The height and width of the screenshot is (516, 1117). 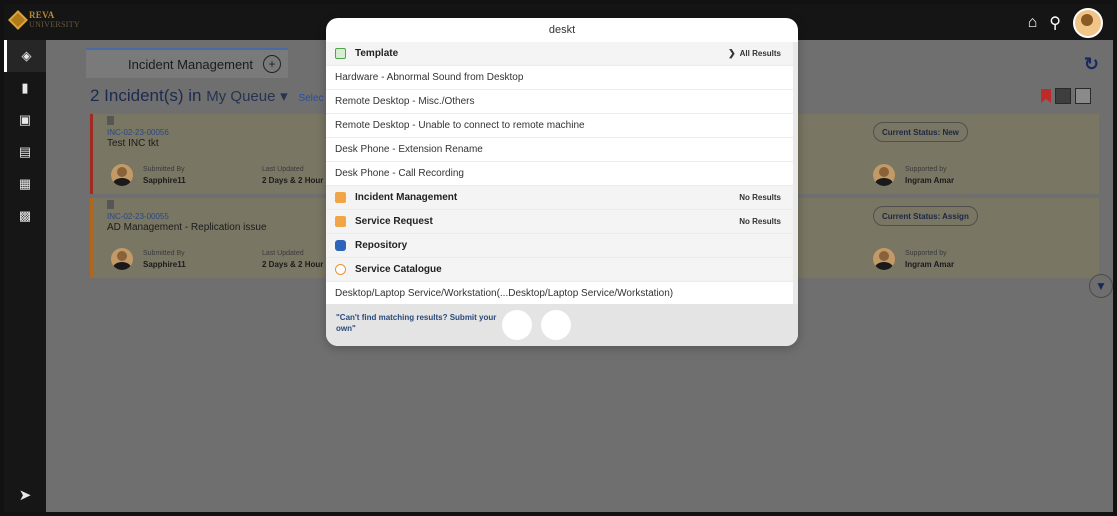 I want to click on chevron-down-icon: ▾, so click(x=284, y=96).